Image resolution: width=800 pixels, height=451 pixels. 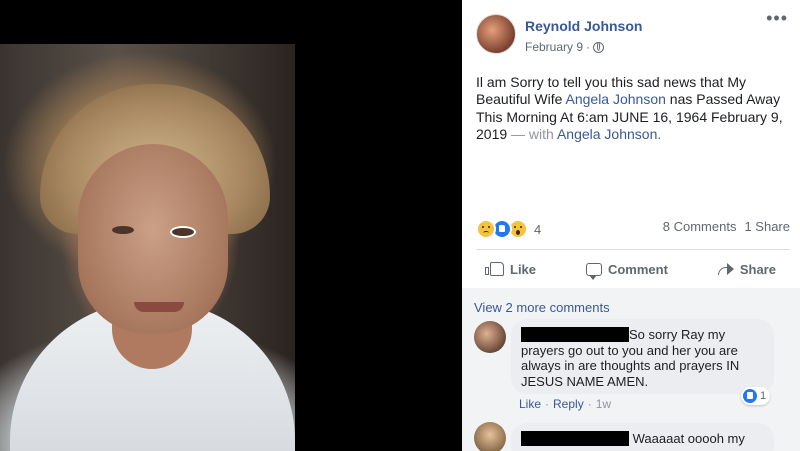 I want to click on share-label: Share, so click(x=757, y=269).